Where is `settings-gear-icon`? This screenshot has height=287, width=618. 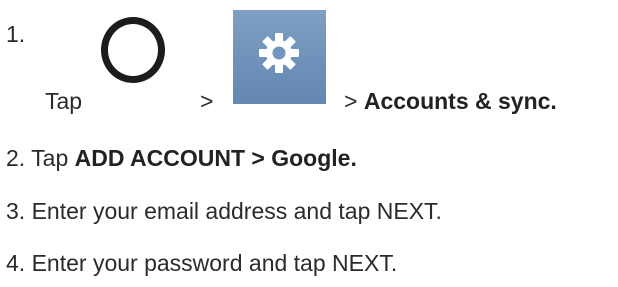
settings-gear-icon is located at coordinates (279, 57).